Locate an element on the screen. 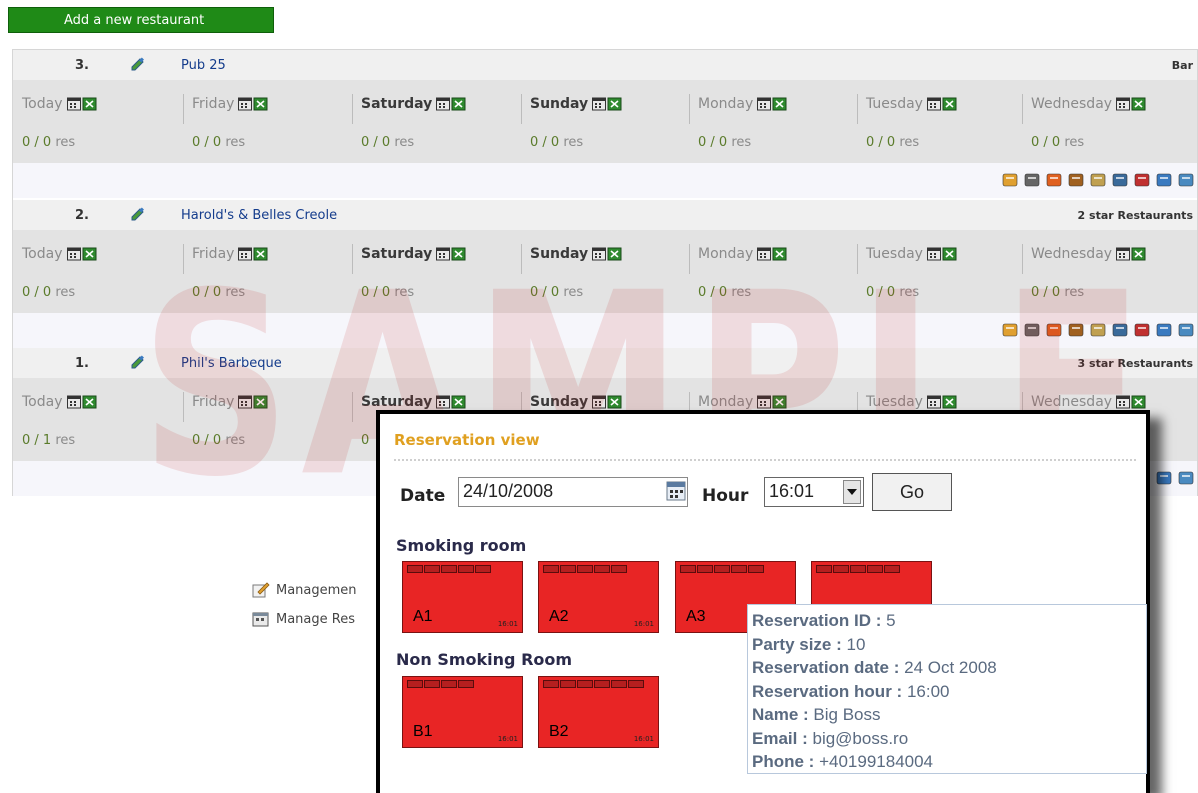 This screenshot has width=1198, height=793. calendar-picker-icon is located at coordinates (676, 491).